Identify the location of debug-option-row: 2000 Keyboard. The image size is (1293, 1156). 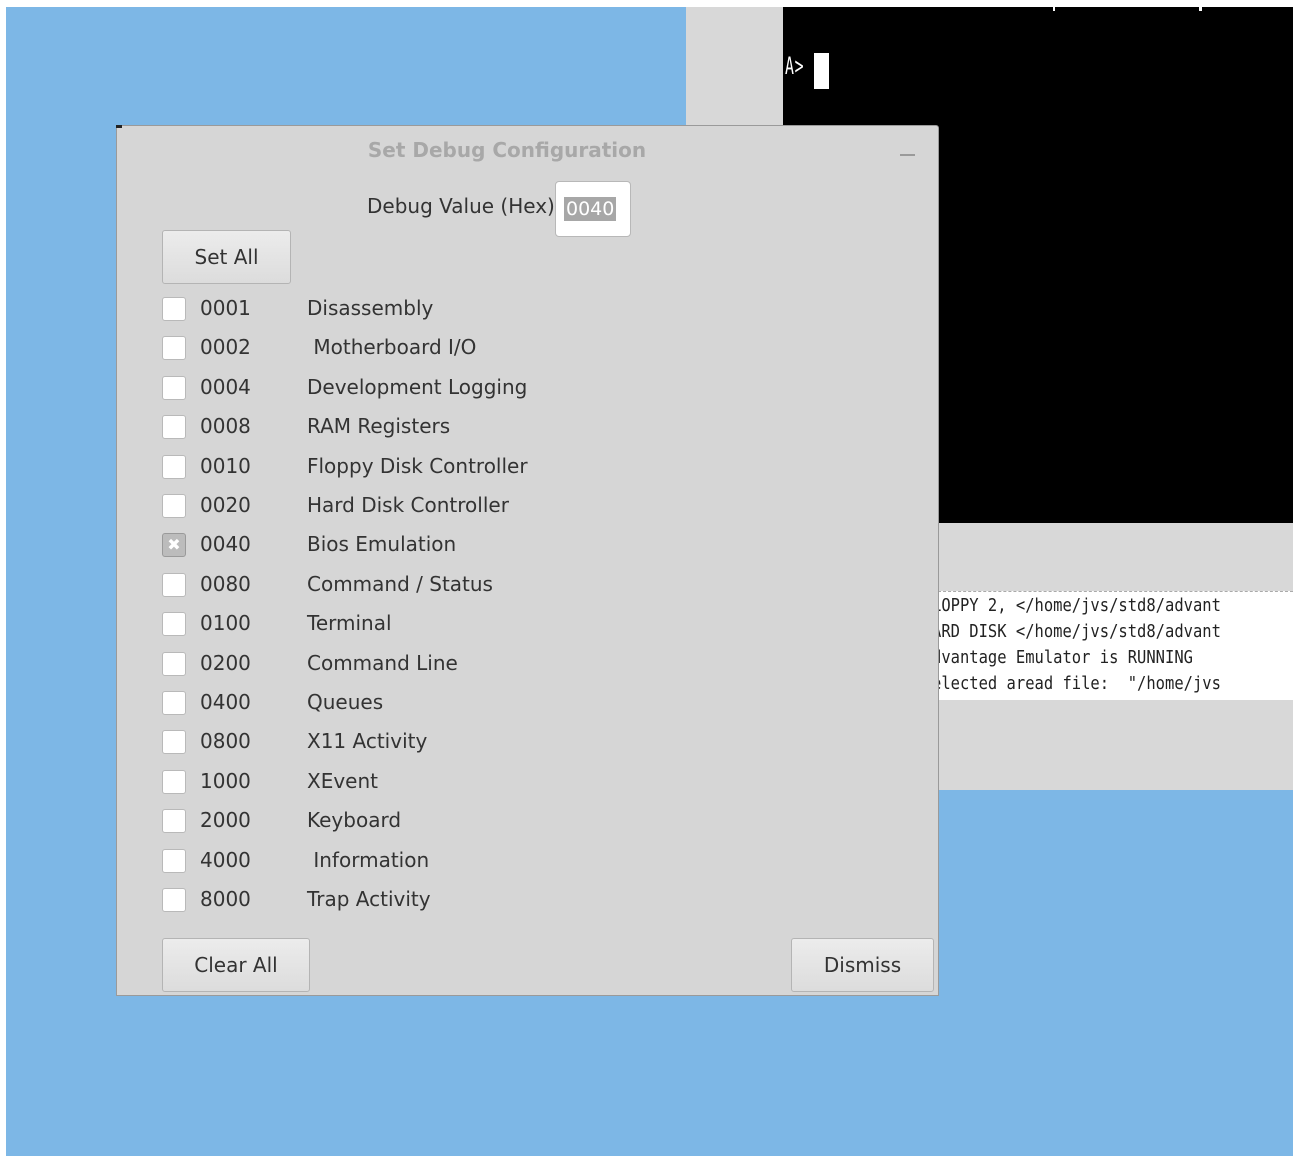
(392, 823).